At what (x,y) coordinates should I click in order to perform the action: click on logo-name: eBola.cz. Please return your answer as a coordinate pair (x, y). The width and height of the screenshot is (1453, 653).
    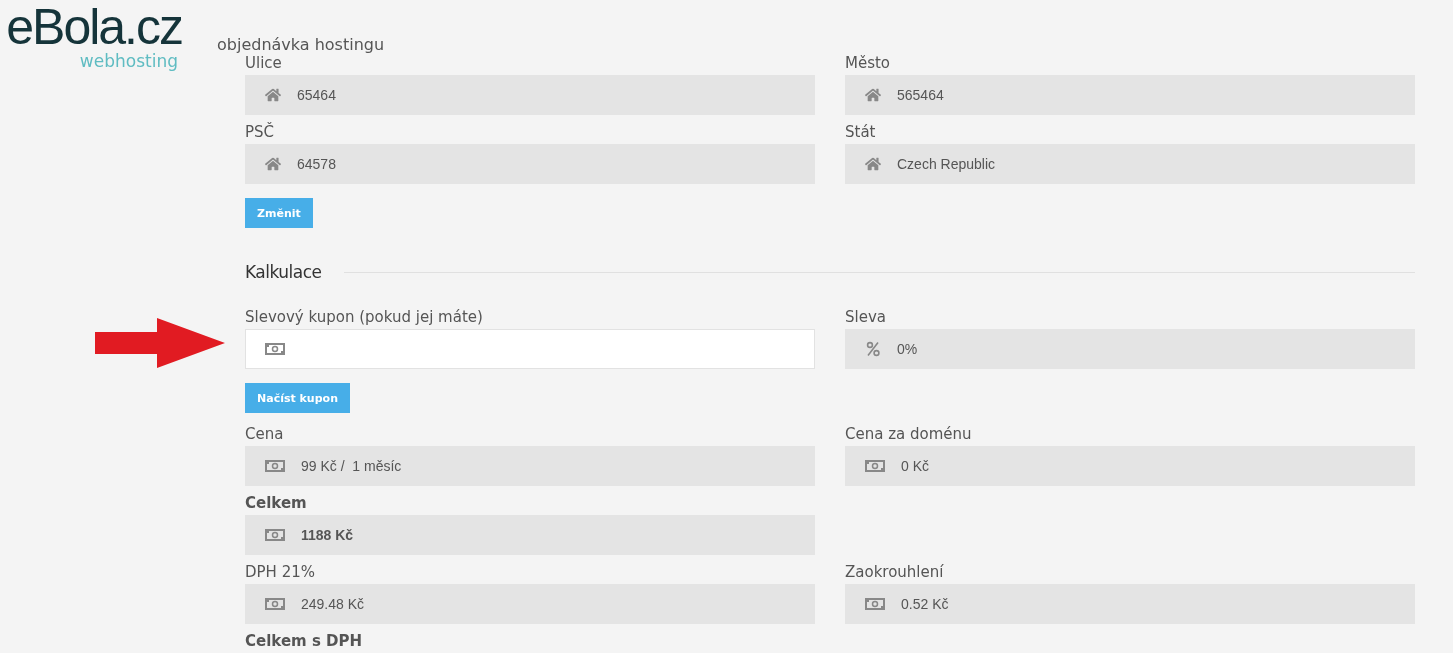
    Looking at the image, I should click on (94, 27).